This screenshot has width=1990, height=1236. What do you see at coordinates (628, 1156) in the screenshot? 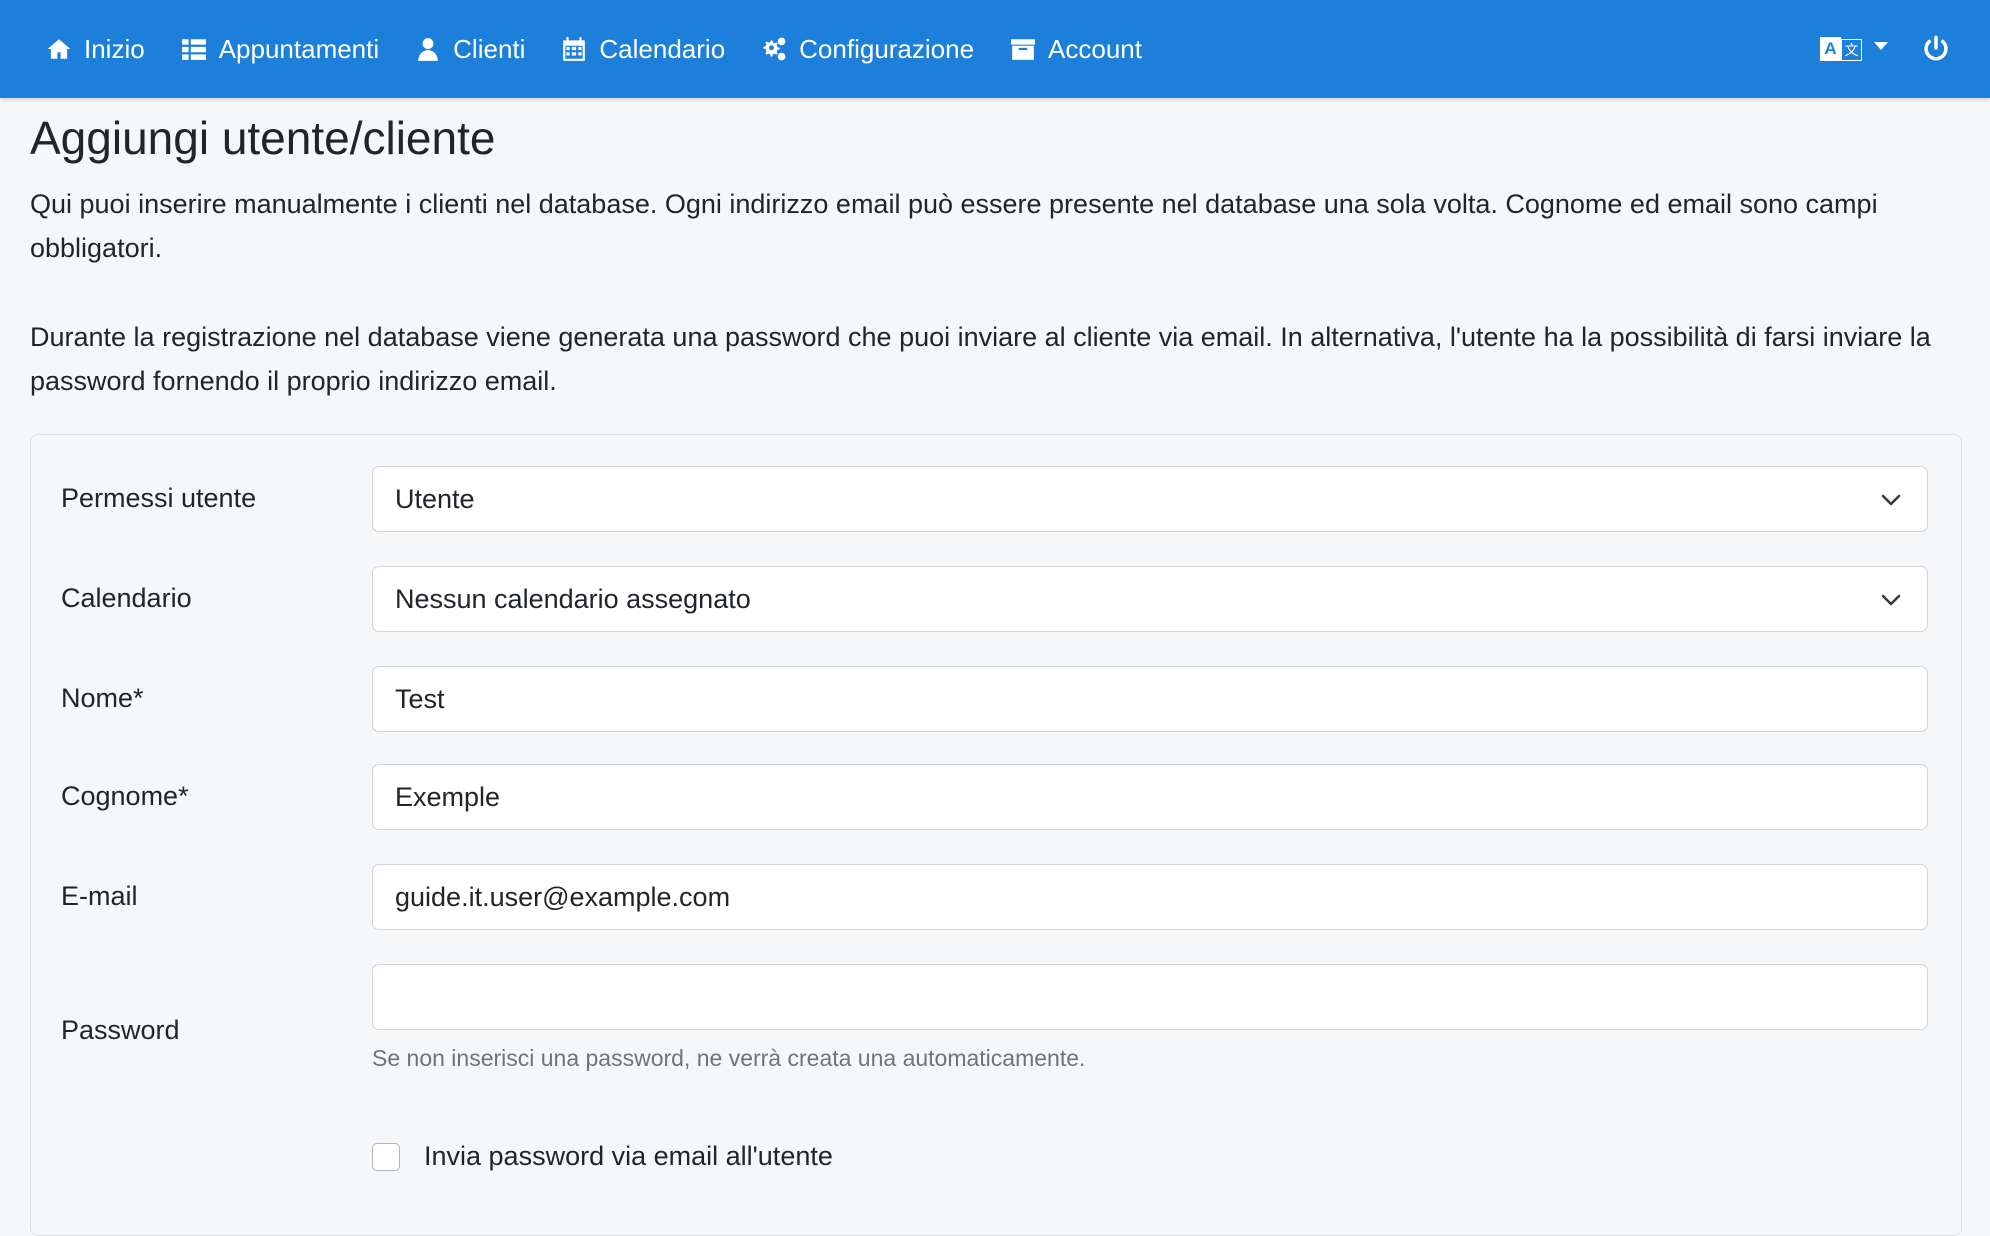
I see `send-password-label: Invia password via email all'utente` at bounding box center [628, 1156].